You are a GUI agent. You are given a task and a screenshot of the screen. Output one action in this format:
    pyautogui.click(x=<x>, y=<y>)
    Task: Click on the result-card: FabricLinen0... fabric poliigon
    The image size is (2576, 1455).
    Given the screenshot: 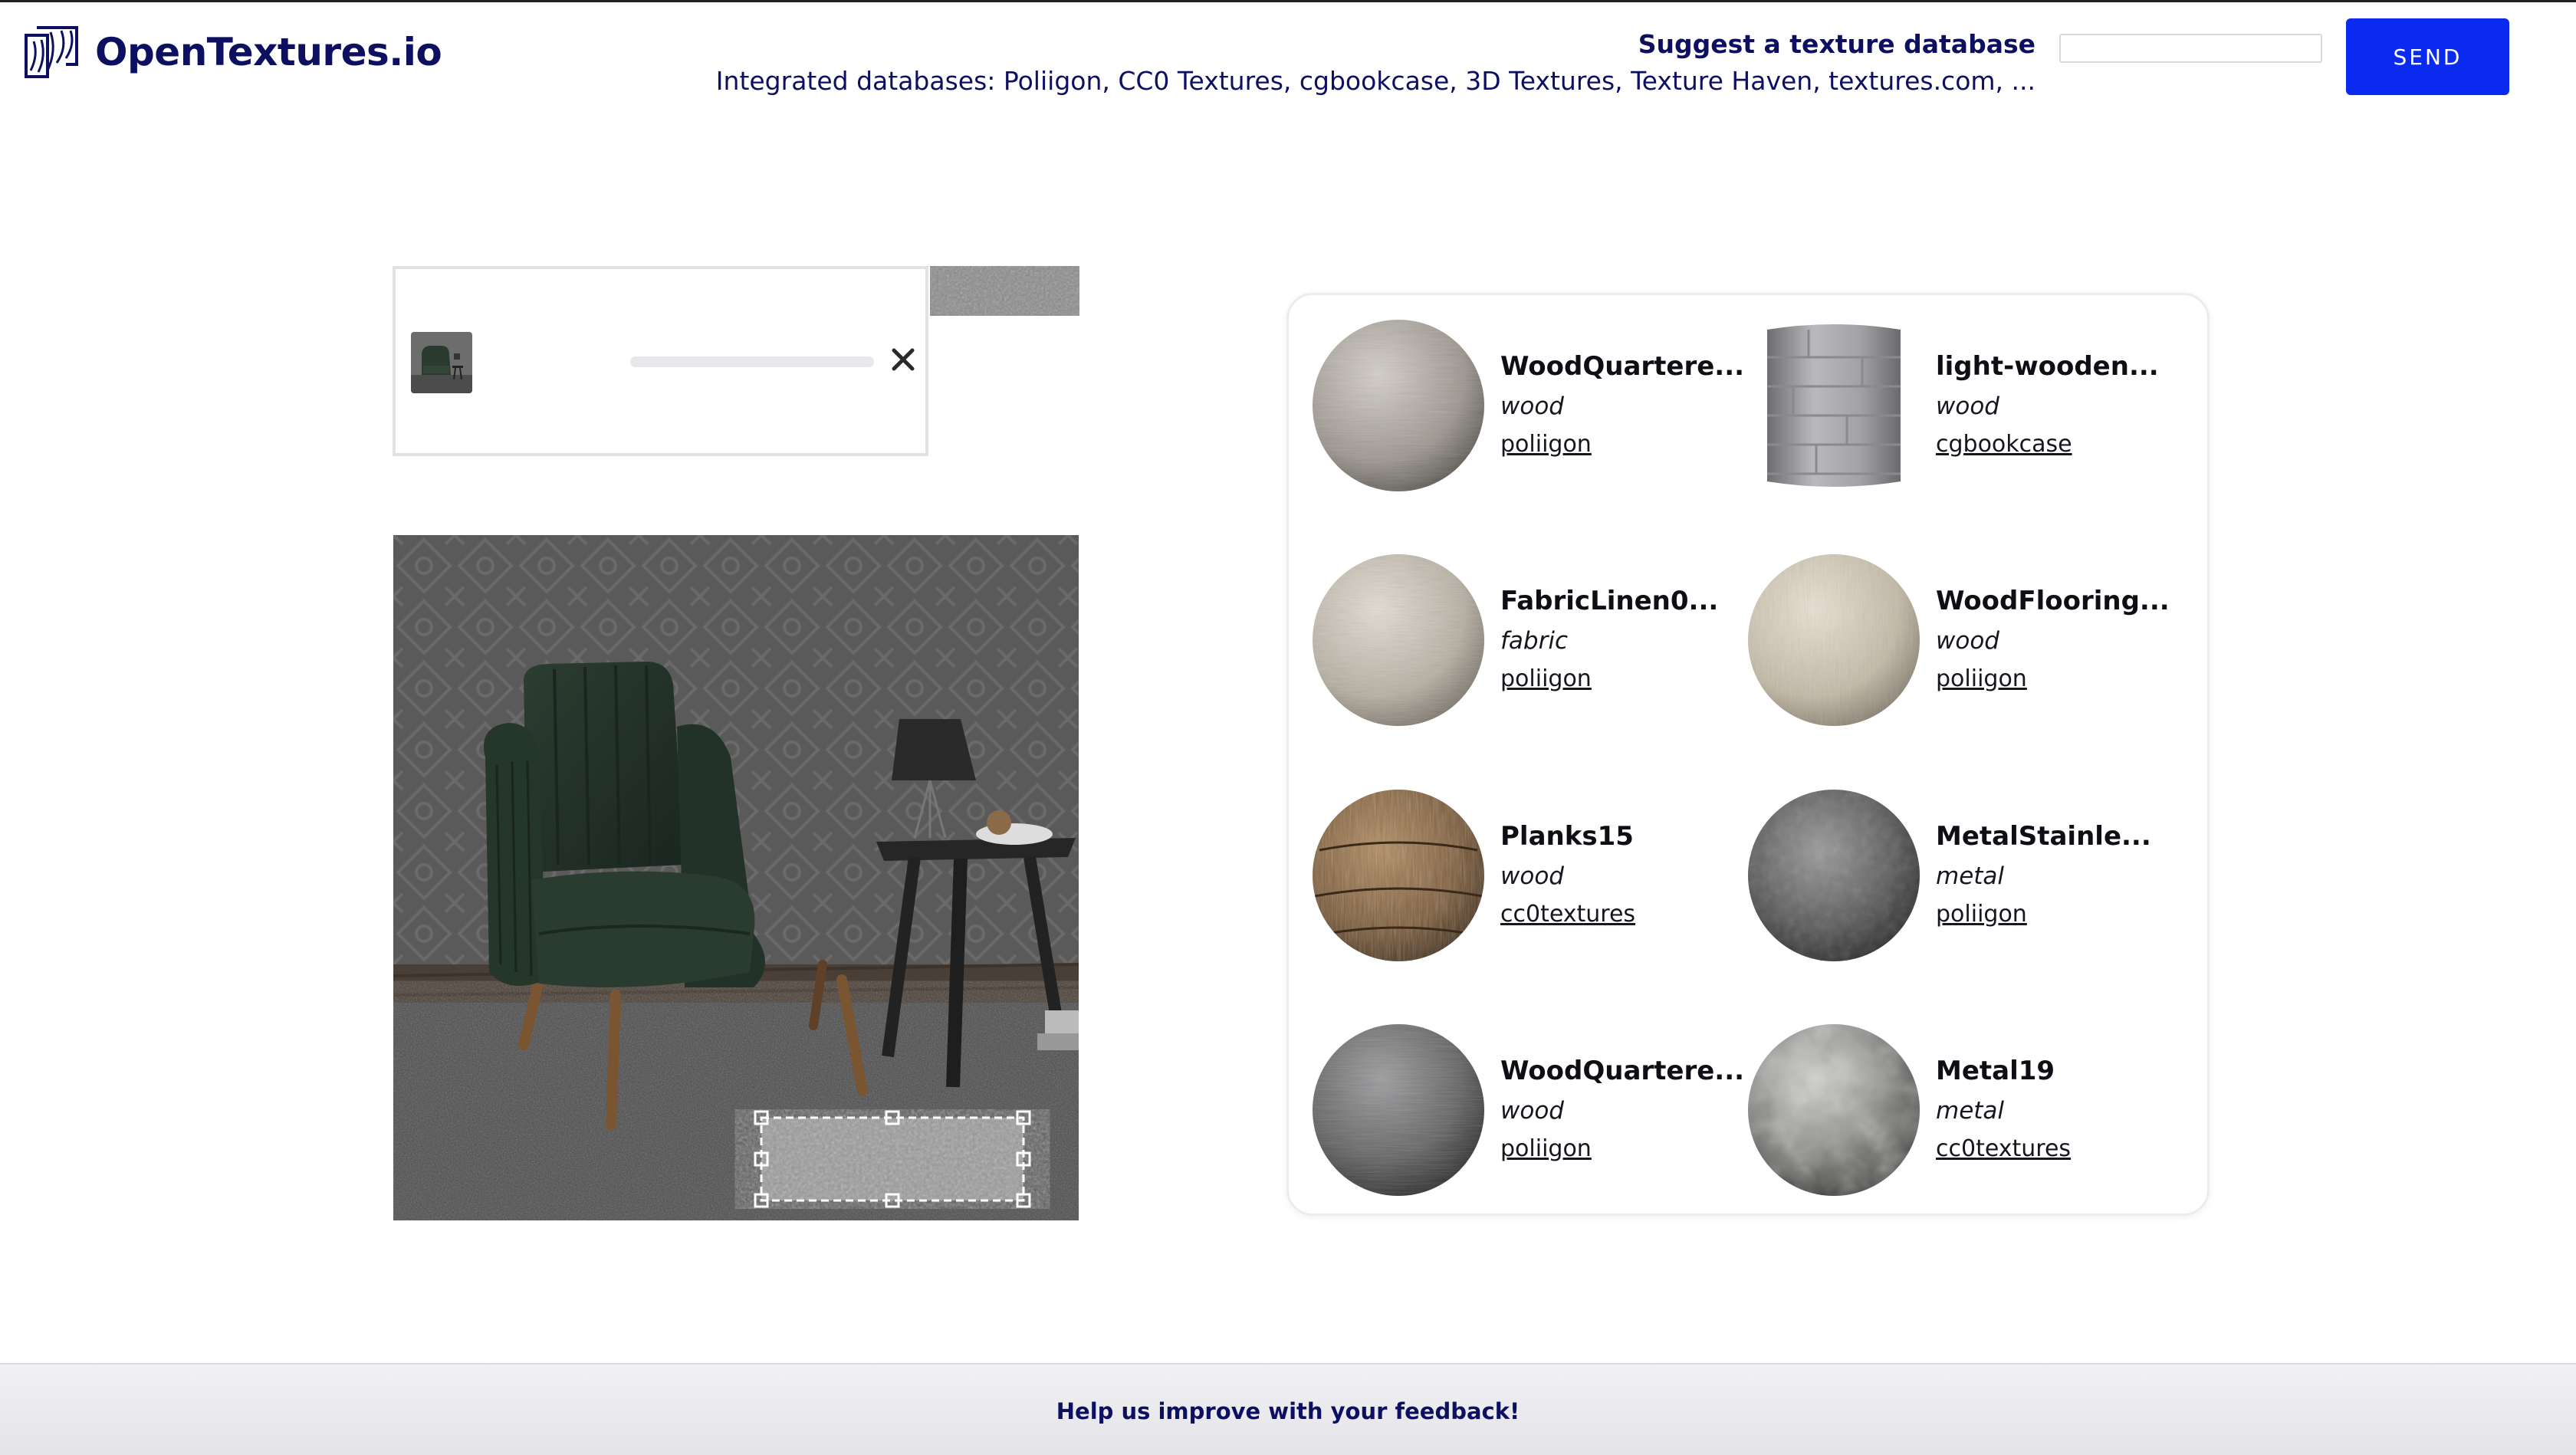 What is the action you would take?
    pyautogui.click(x=1527, y=640)
    